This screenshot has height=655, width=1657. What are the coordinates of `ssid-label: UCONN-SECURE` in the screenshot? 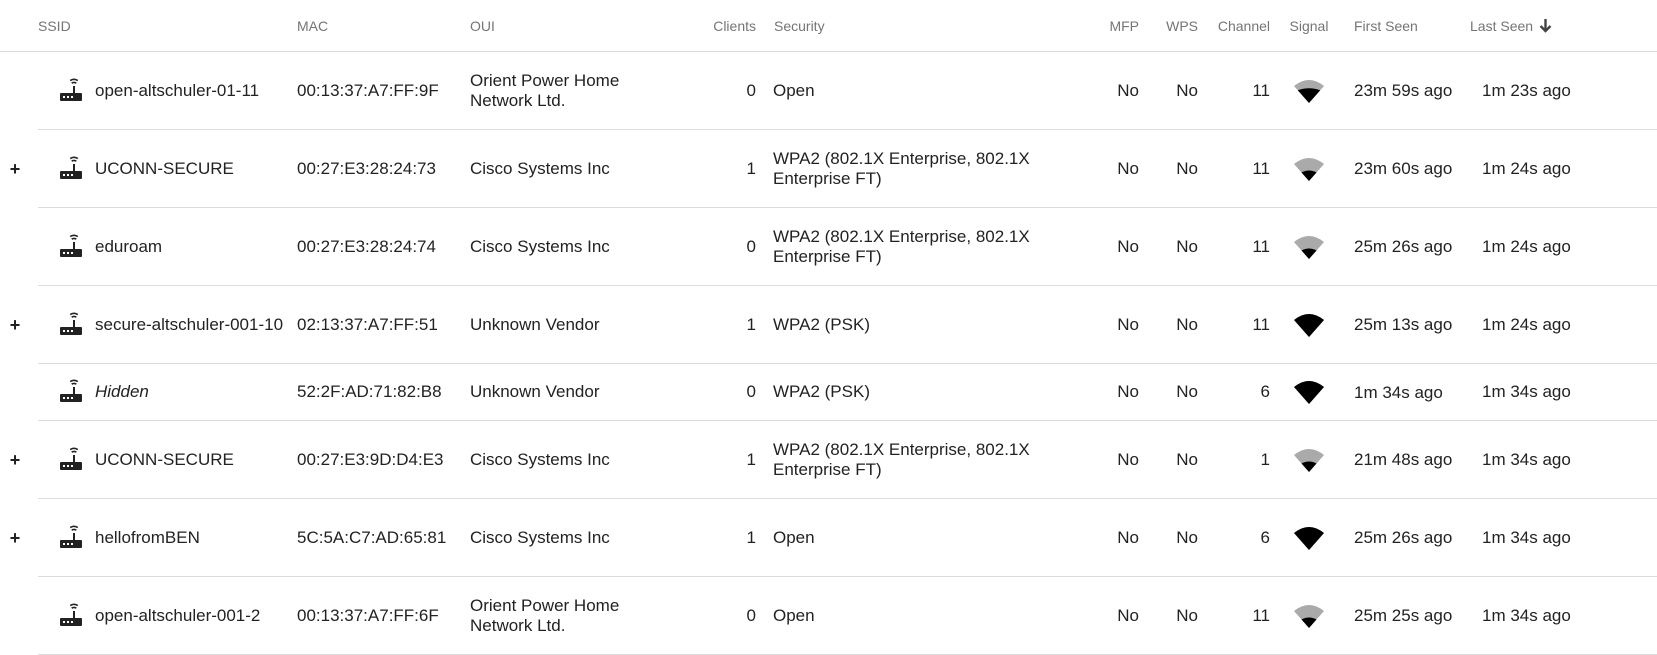 It's located at (164, 459).